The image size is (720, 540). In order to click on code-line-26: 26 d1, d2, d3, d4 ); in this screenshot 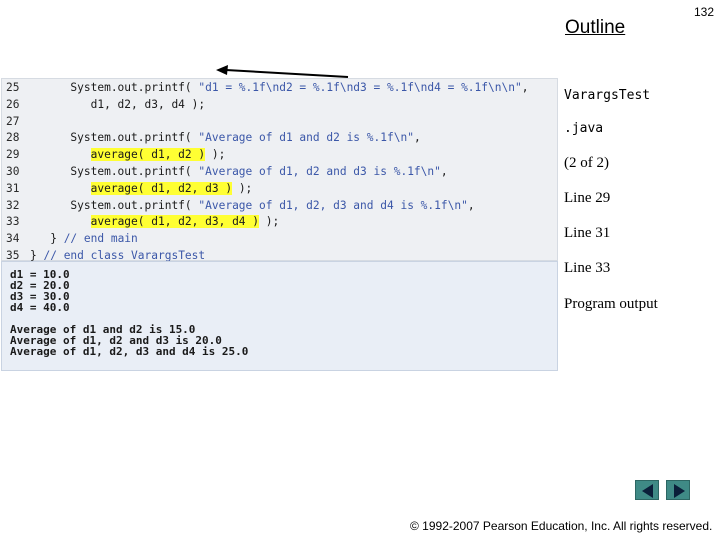, I will do `click(103, 104)`.